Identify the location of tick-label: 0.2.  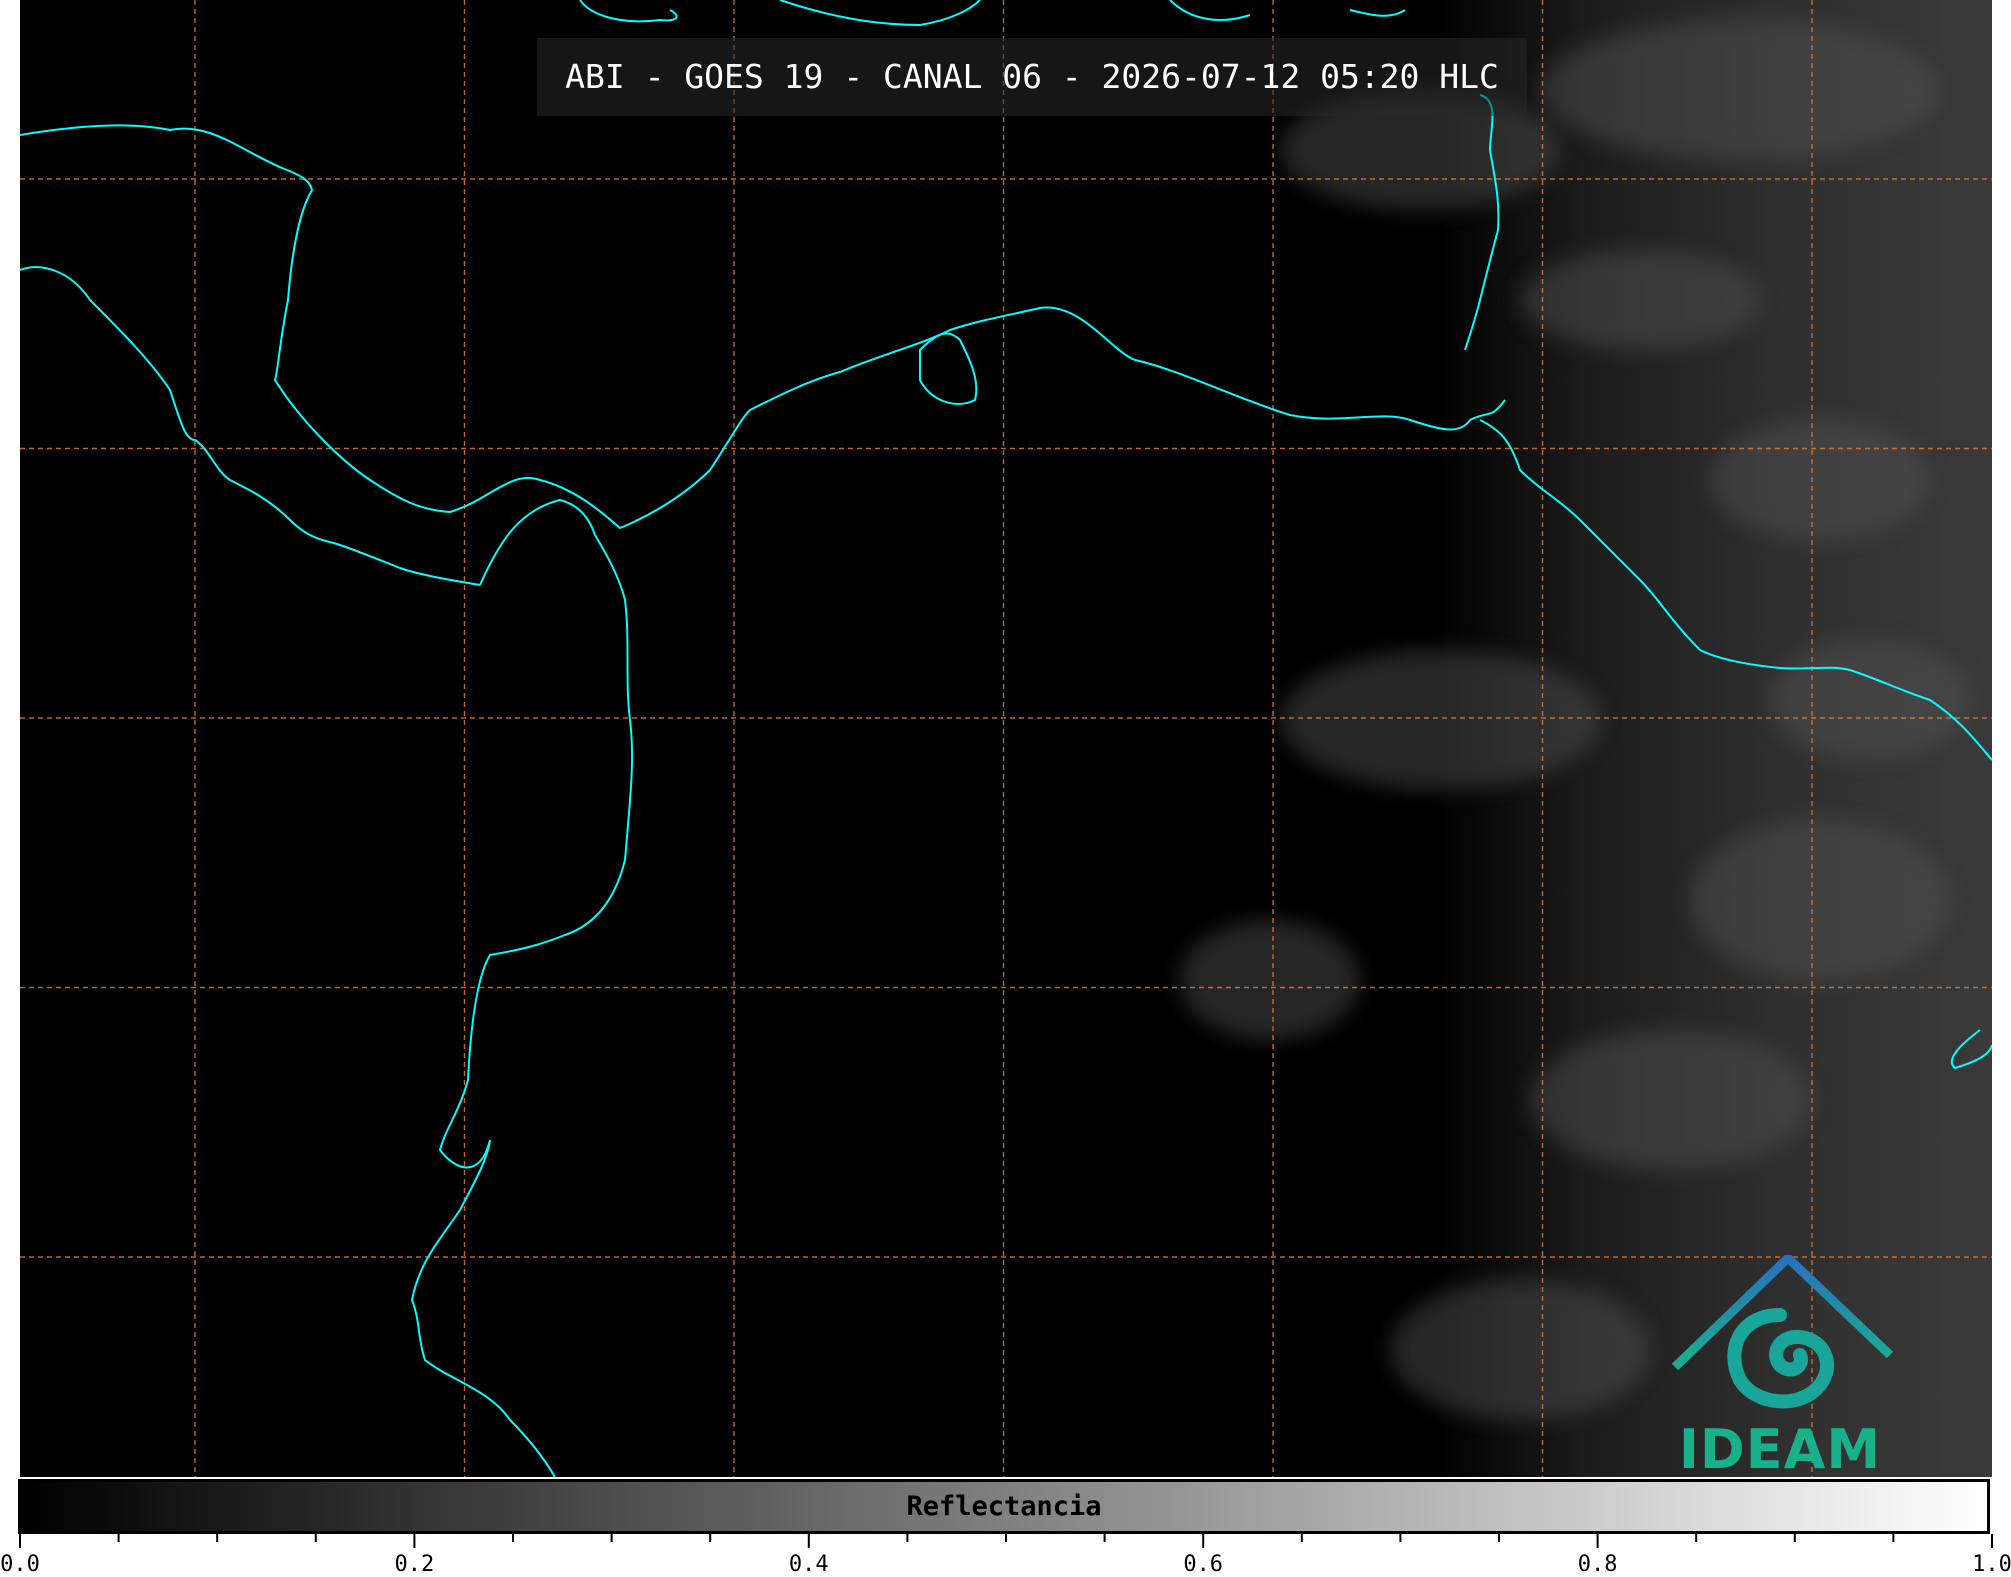
(414, 1564).